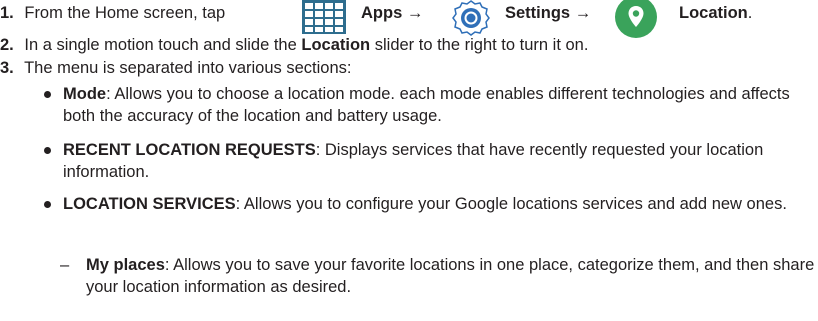 This screenshot has height=321, width=818. I want to click on location-pin-icon, so click(636, 19).